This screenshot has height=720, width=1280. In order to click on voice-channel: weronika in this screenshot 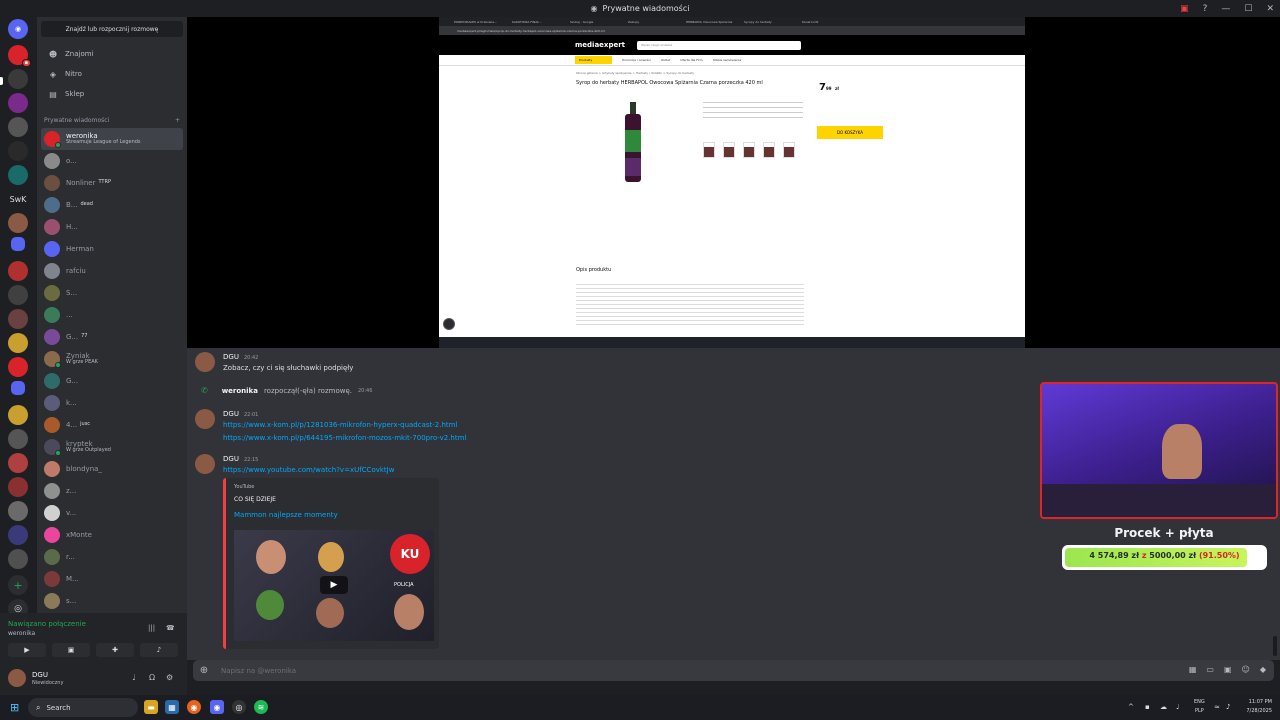, I will do `click(21, 633)`.